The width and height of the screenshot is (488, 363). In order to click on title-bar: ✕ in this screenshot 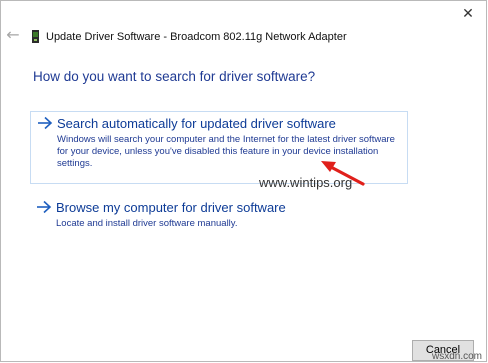, I will do `click(243, 16)`.